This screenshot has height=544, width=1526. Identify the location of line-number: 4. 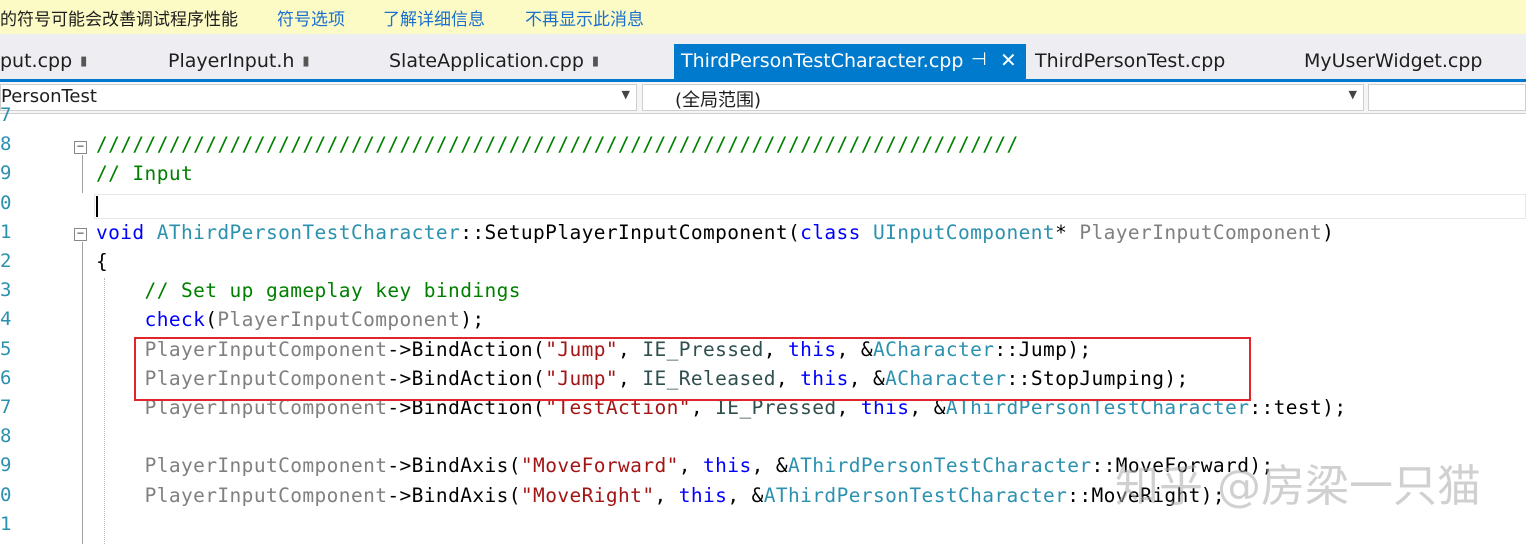
(6, 319).